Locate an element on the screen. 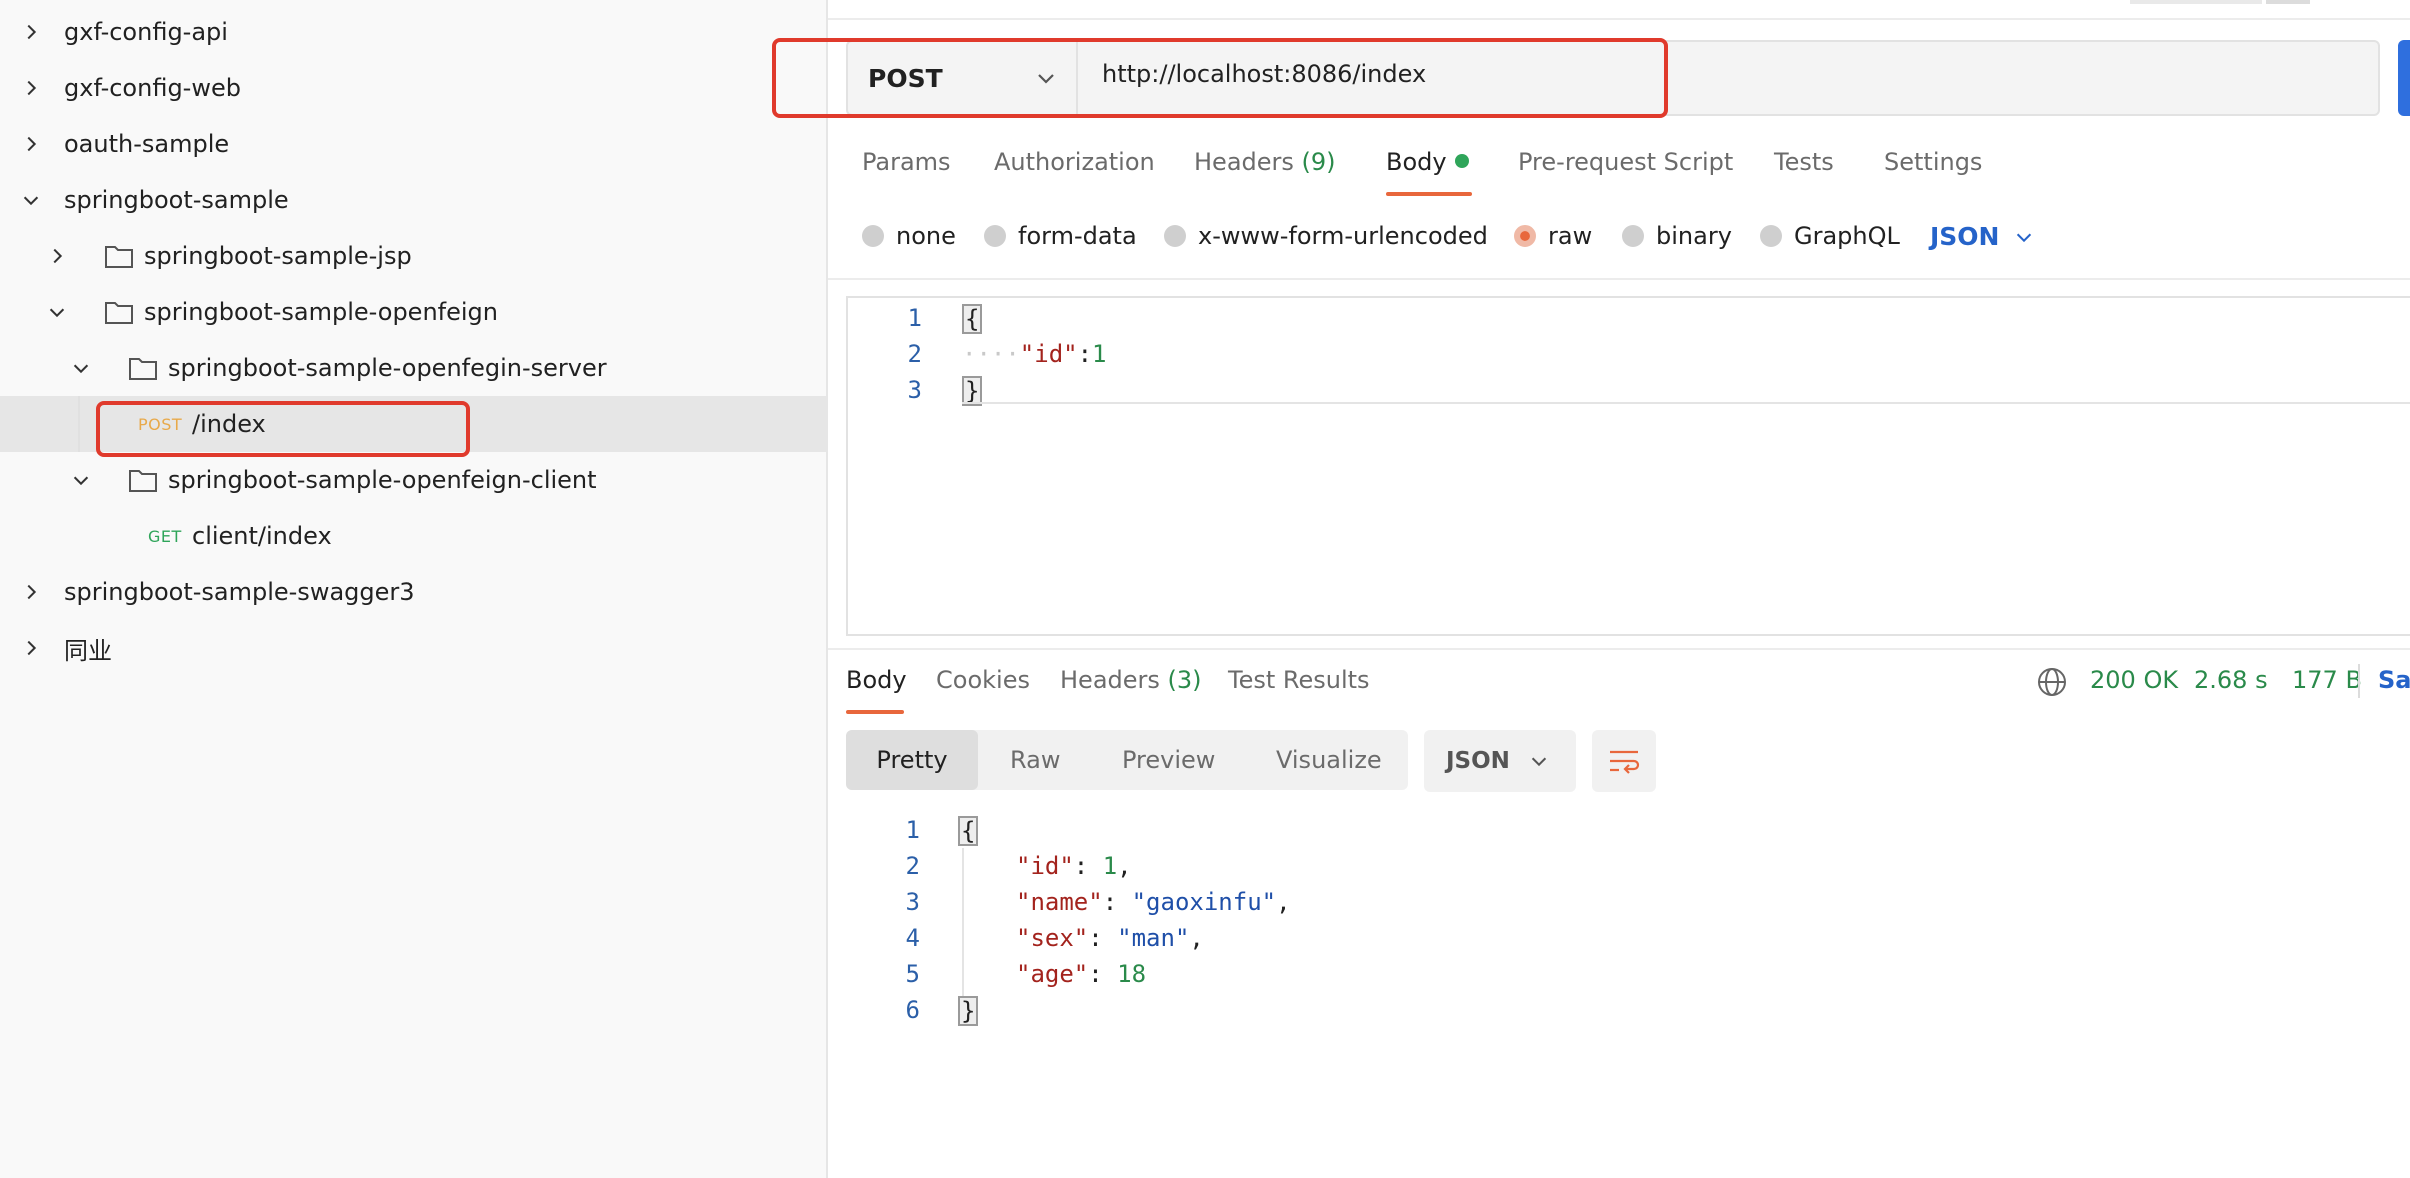  tab-authorization: Authorization is located at coordinates (1074, 162).